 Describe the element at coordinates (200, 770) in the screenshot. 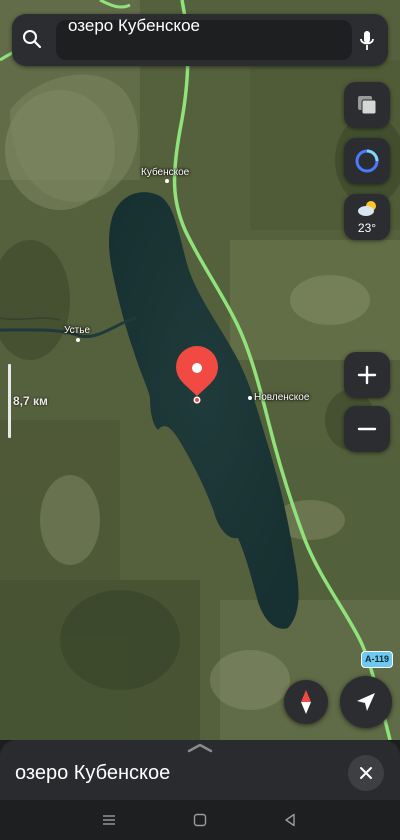

I see `place-card-sheet: озеро Кубенское` at that location.